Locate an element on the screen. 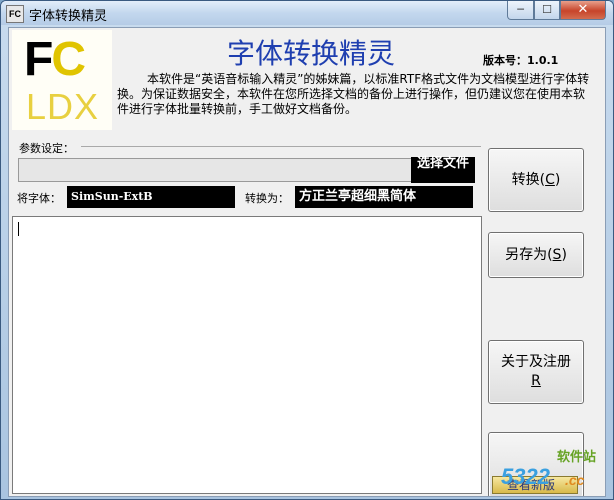 The width and height of the screenshot is (614, 500). logo-letter-f: F is located at coordinates (38, 59).